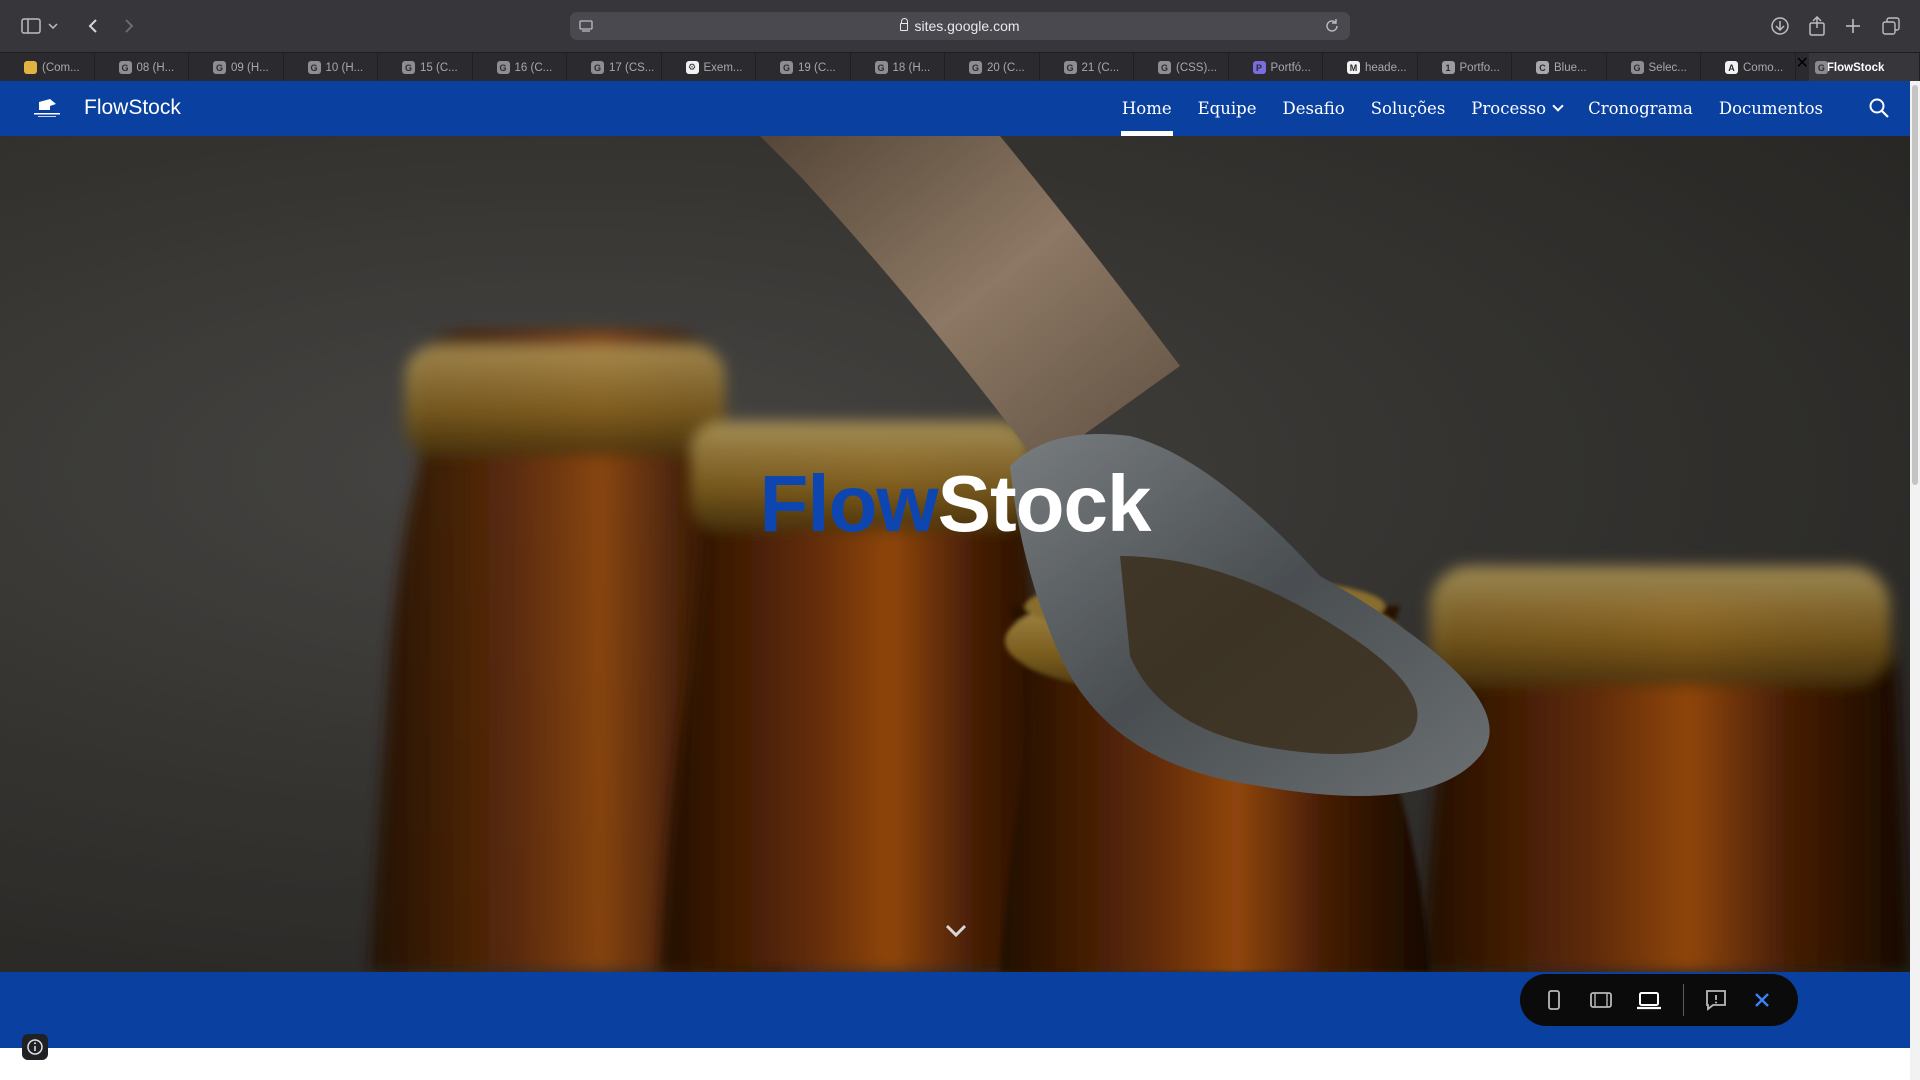 Image resolution: width=1920 pixels, height=1080 pixels. Describe the element at coordinates (1891, 26) in the screenshot. I see `tab-overview-icon` at that location.